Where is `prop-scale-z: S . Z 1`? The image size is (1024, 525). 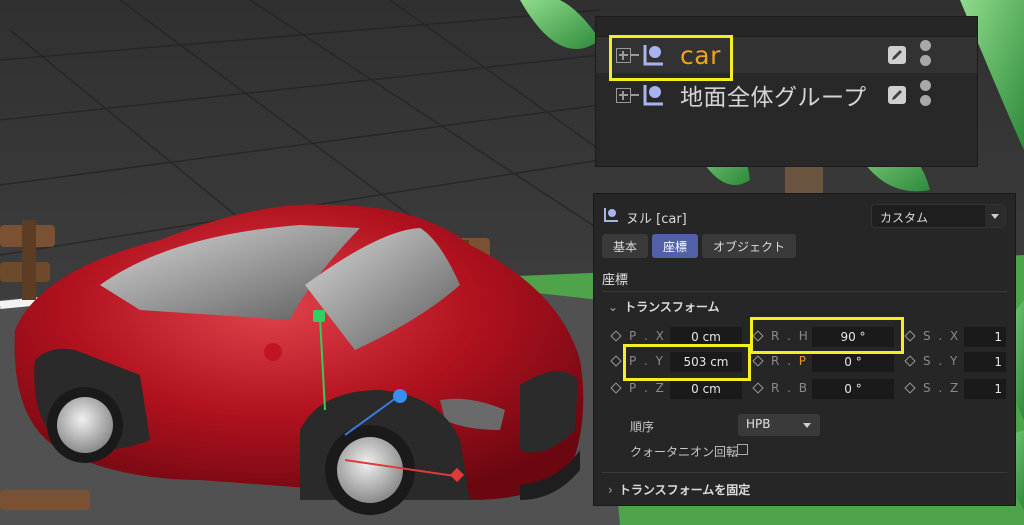 prop-scale-z: S . Z 1 is located at coordinates (955, 389).